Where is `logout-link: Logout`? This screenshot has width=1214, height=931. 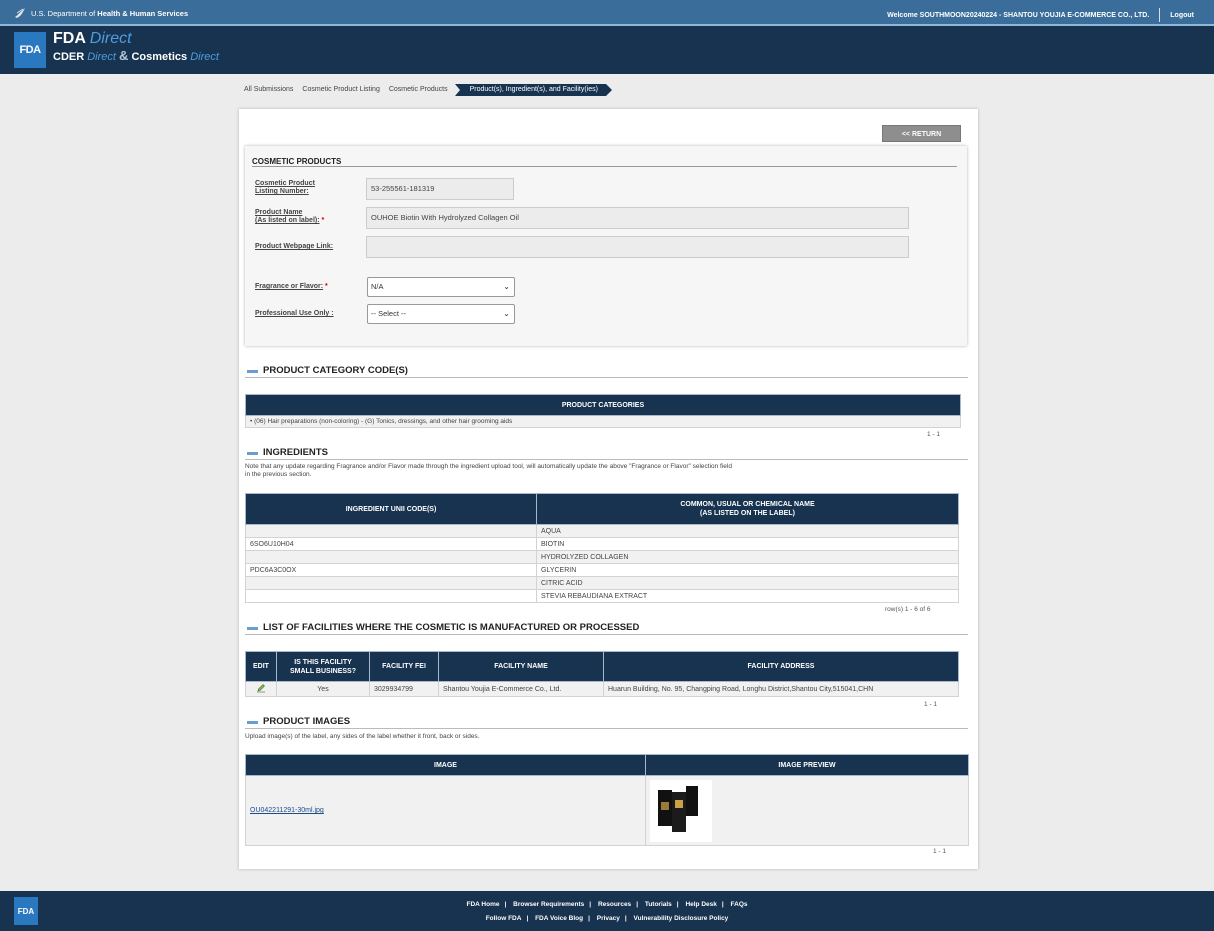 logout-link: Logout is located at coordinates (1182, 15).